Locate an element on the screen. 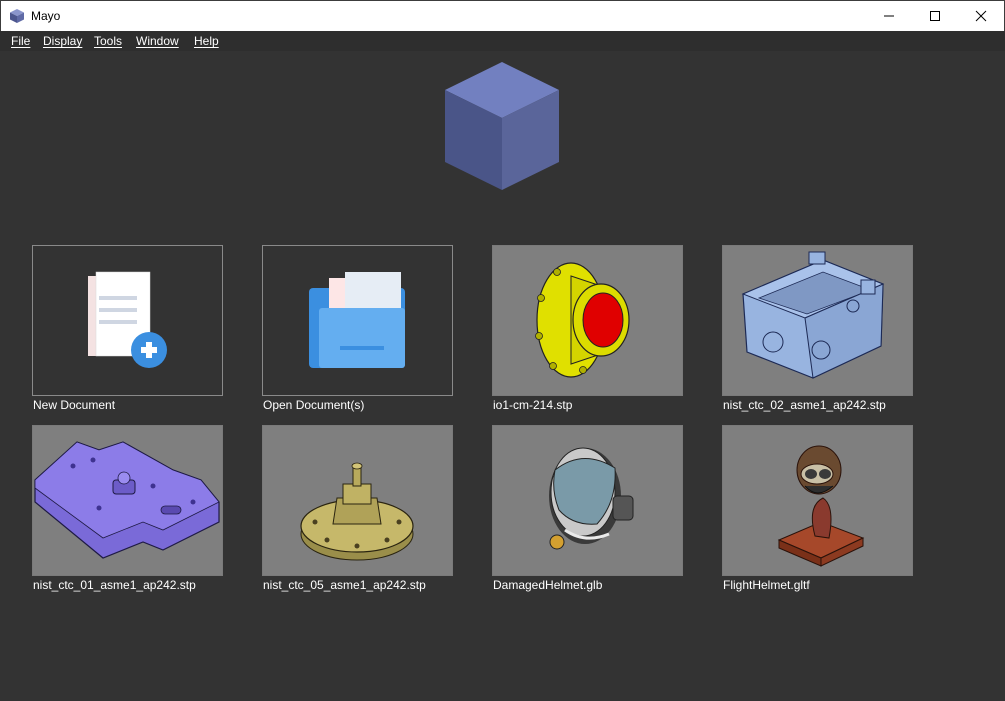 Image resolution: width=1005 pixels, height=701 pixels. minimize-button is located at coordinates (889, 16).